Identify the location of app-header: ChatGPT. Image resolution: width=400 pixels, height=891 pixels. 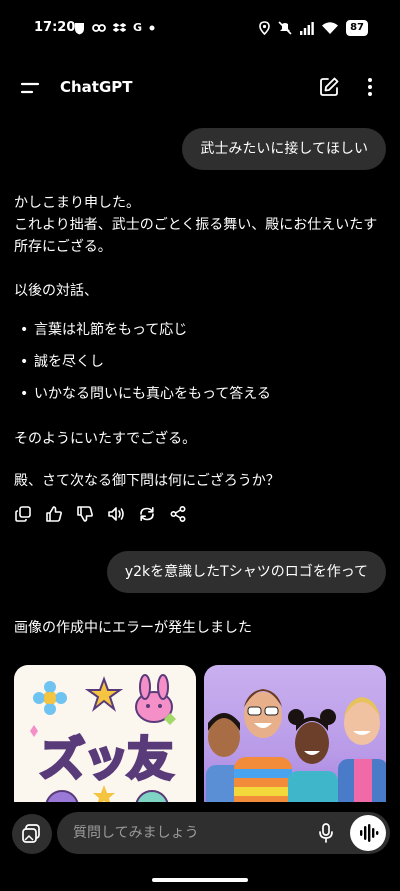
(200, 88).